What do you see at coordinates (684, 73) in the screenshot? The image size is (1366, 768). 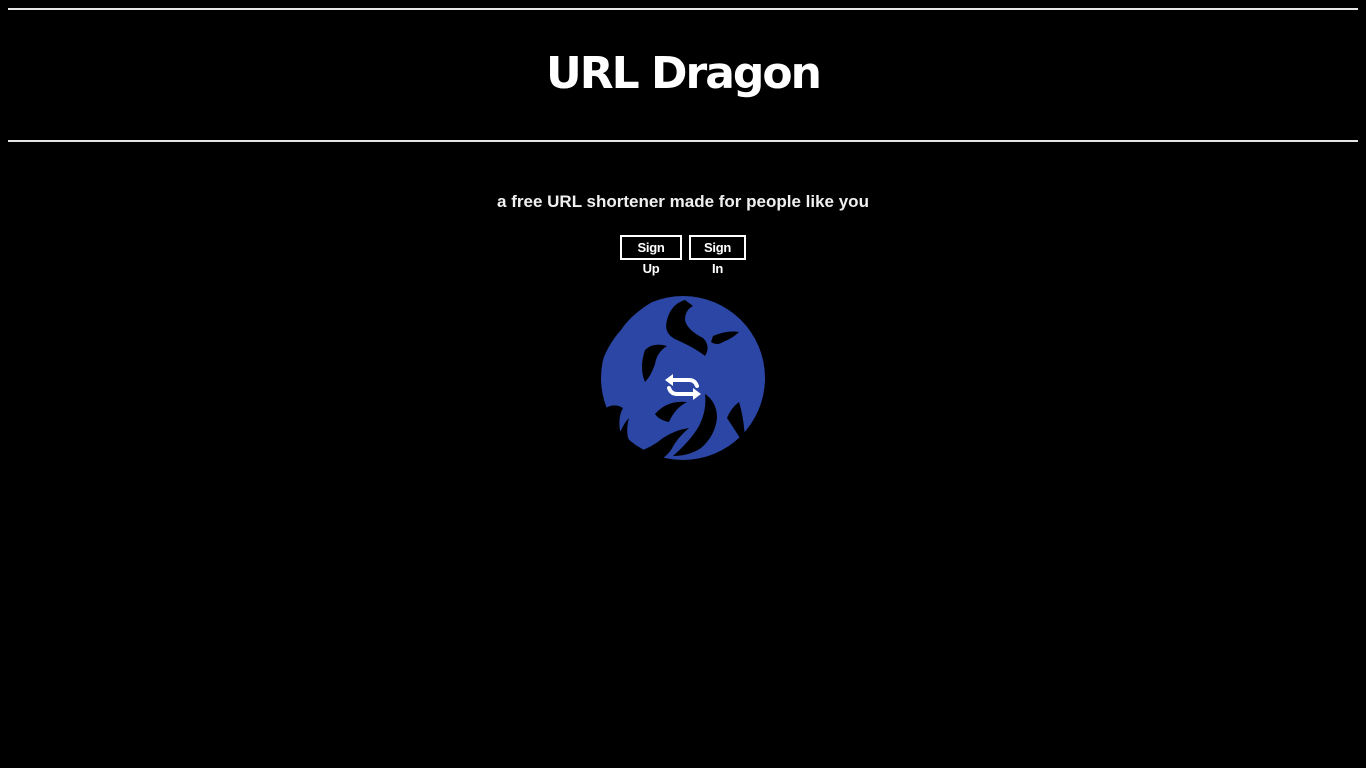 I see `page-title: URL Dragon` at bounding box center [684, 73].